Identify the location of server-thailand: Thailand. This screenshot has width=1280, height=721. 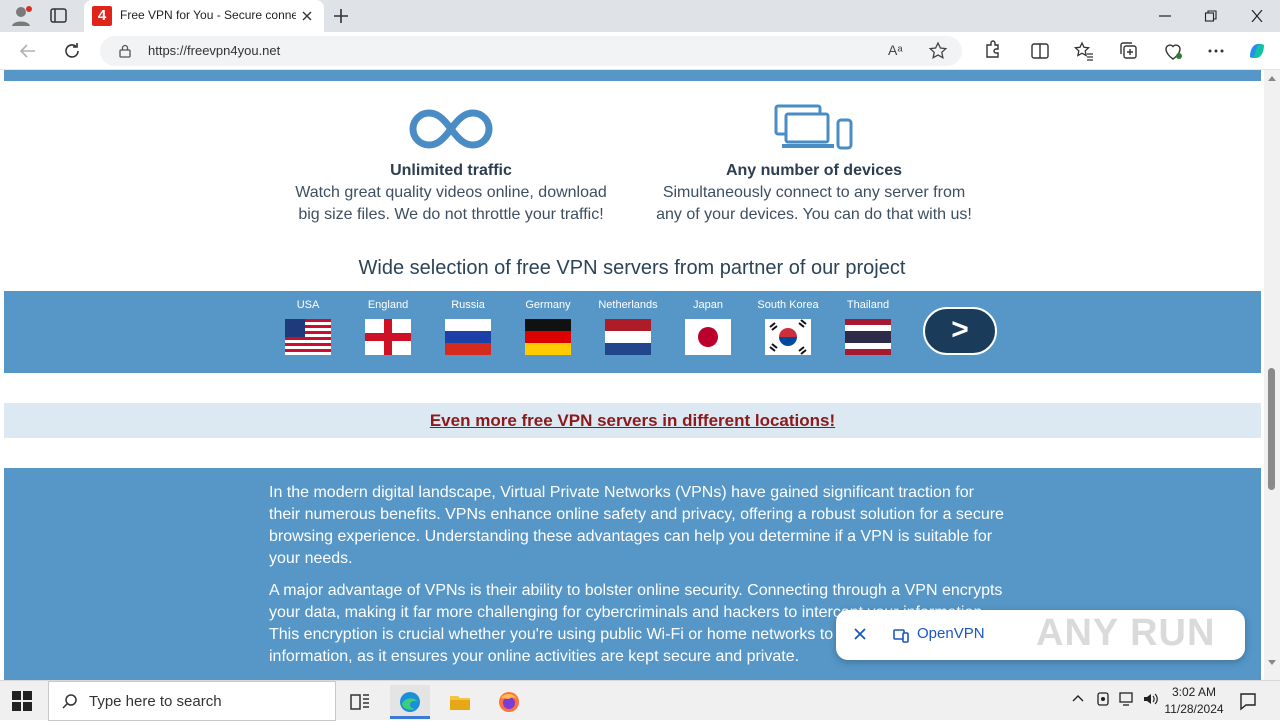
(868, 327).